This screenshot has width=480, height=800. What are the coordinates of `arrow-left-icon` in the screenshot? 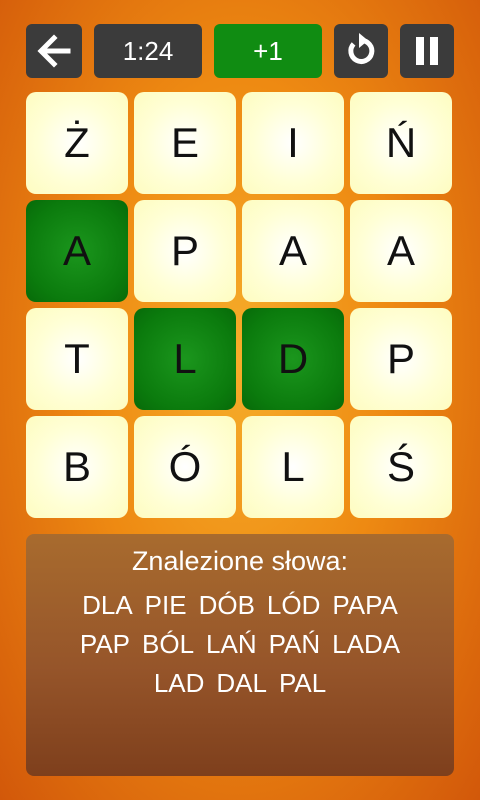 It's located at (54, 51).